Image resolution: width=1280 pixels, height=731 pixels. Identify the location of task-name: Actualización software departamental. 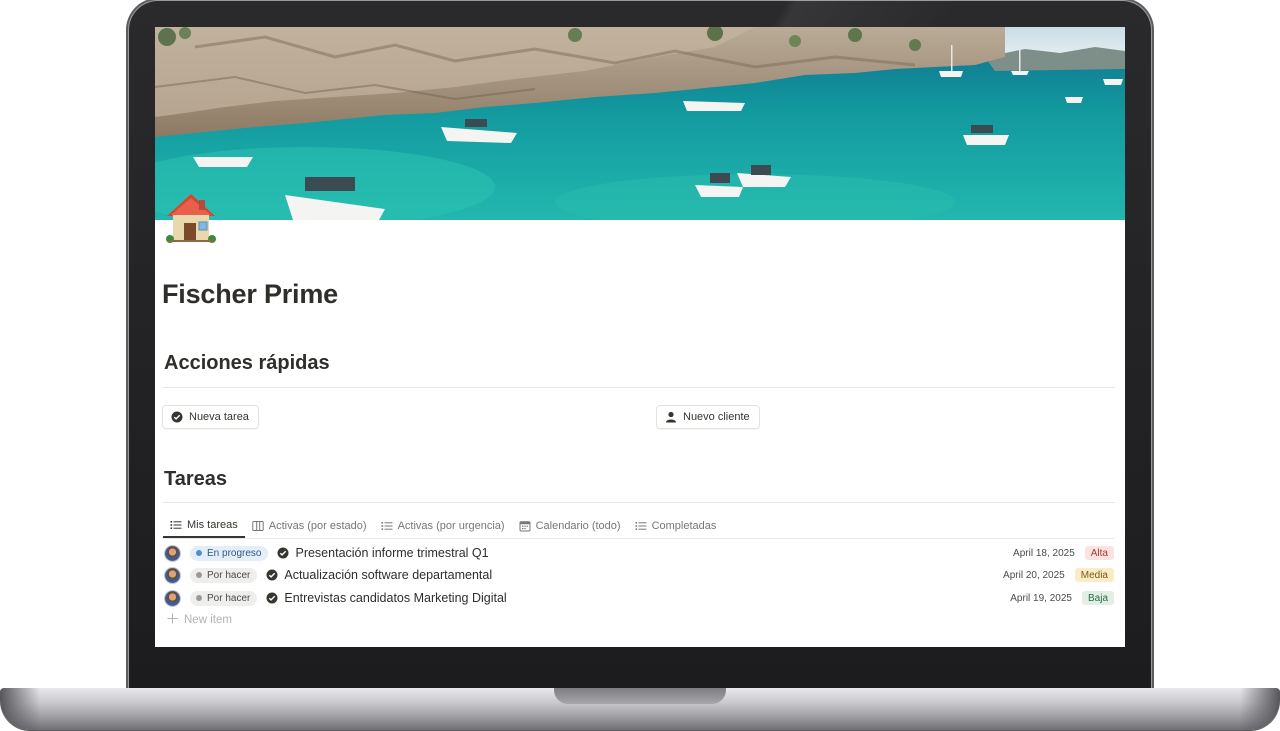
(388, 575).